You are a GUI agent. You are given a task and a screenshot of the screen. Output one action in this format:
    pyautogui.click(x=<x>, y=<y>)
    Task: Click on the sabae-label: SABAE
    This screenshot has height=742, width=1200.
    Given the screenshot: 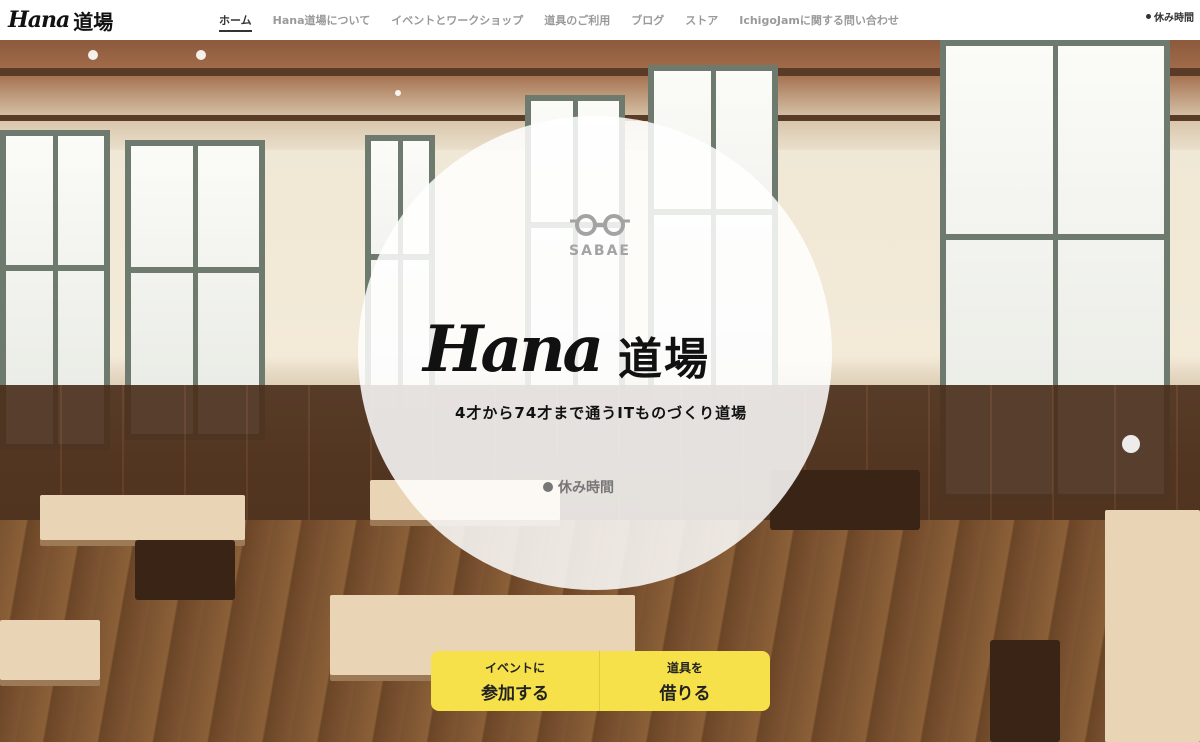 What is the action you would take?
    pyautogui.click(x=600, y=251)
    